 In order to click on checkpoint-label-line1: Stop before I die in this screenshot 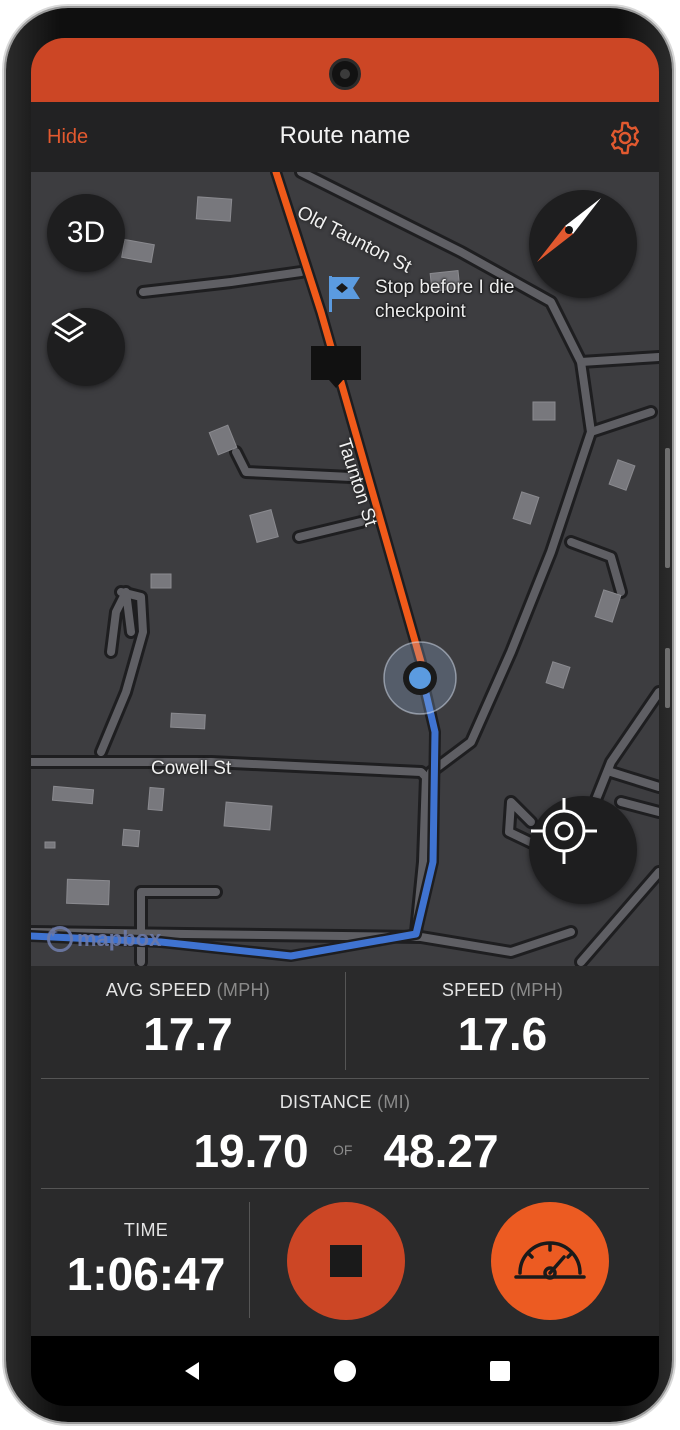, I will do `click(445, 287)`.